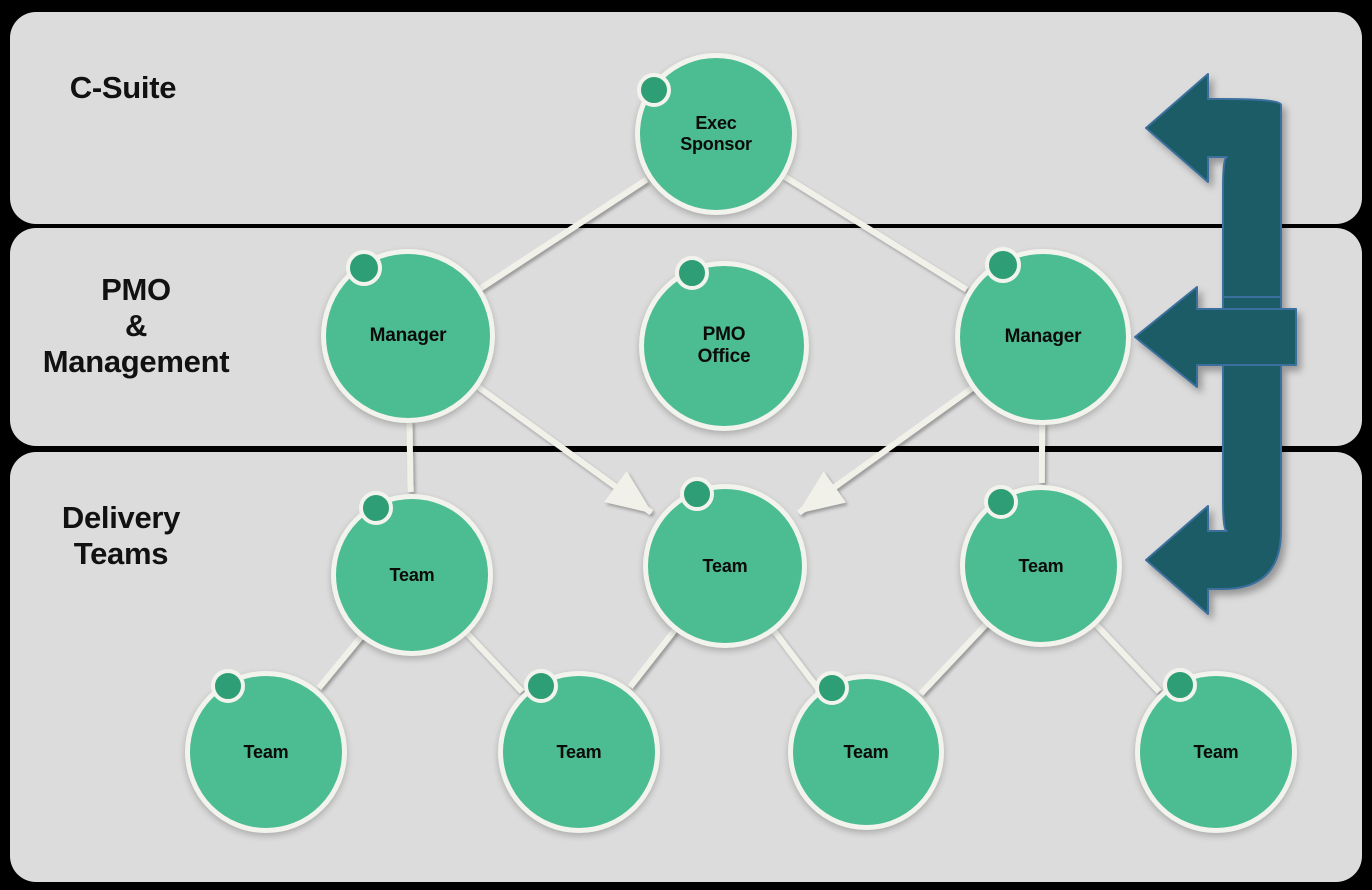  I want to click on node-label-team-bottom-1: Team, so click(266, 751).